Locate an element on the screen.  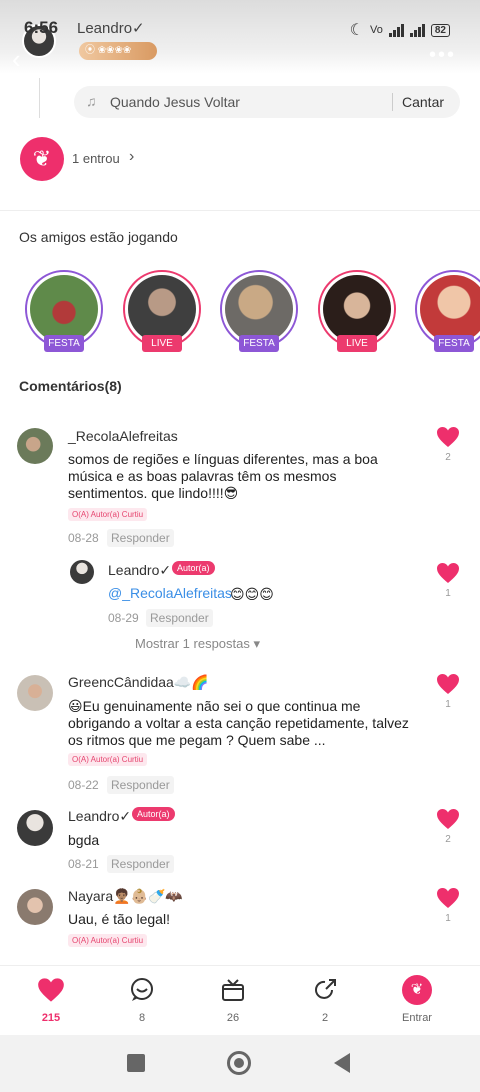
moon-icon: ☾ is located at coordinates (357, 30).